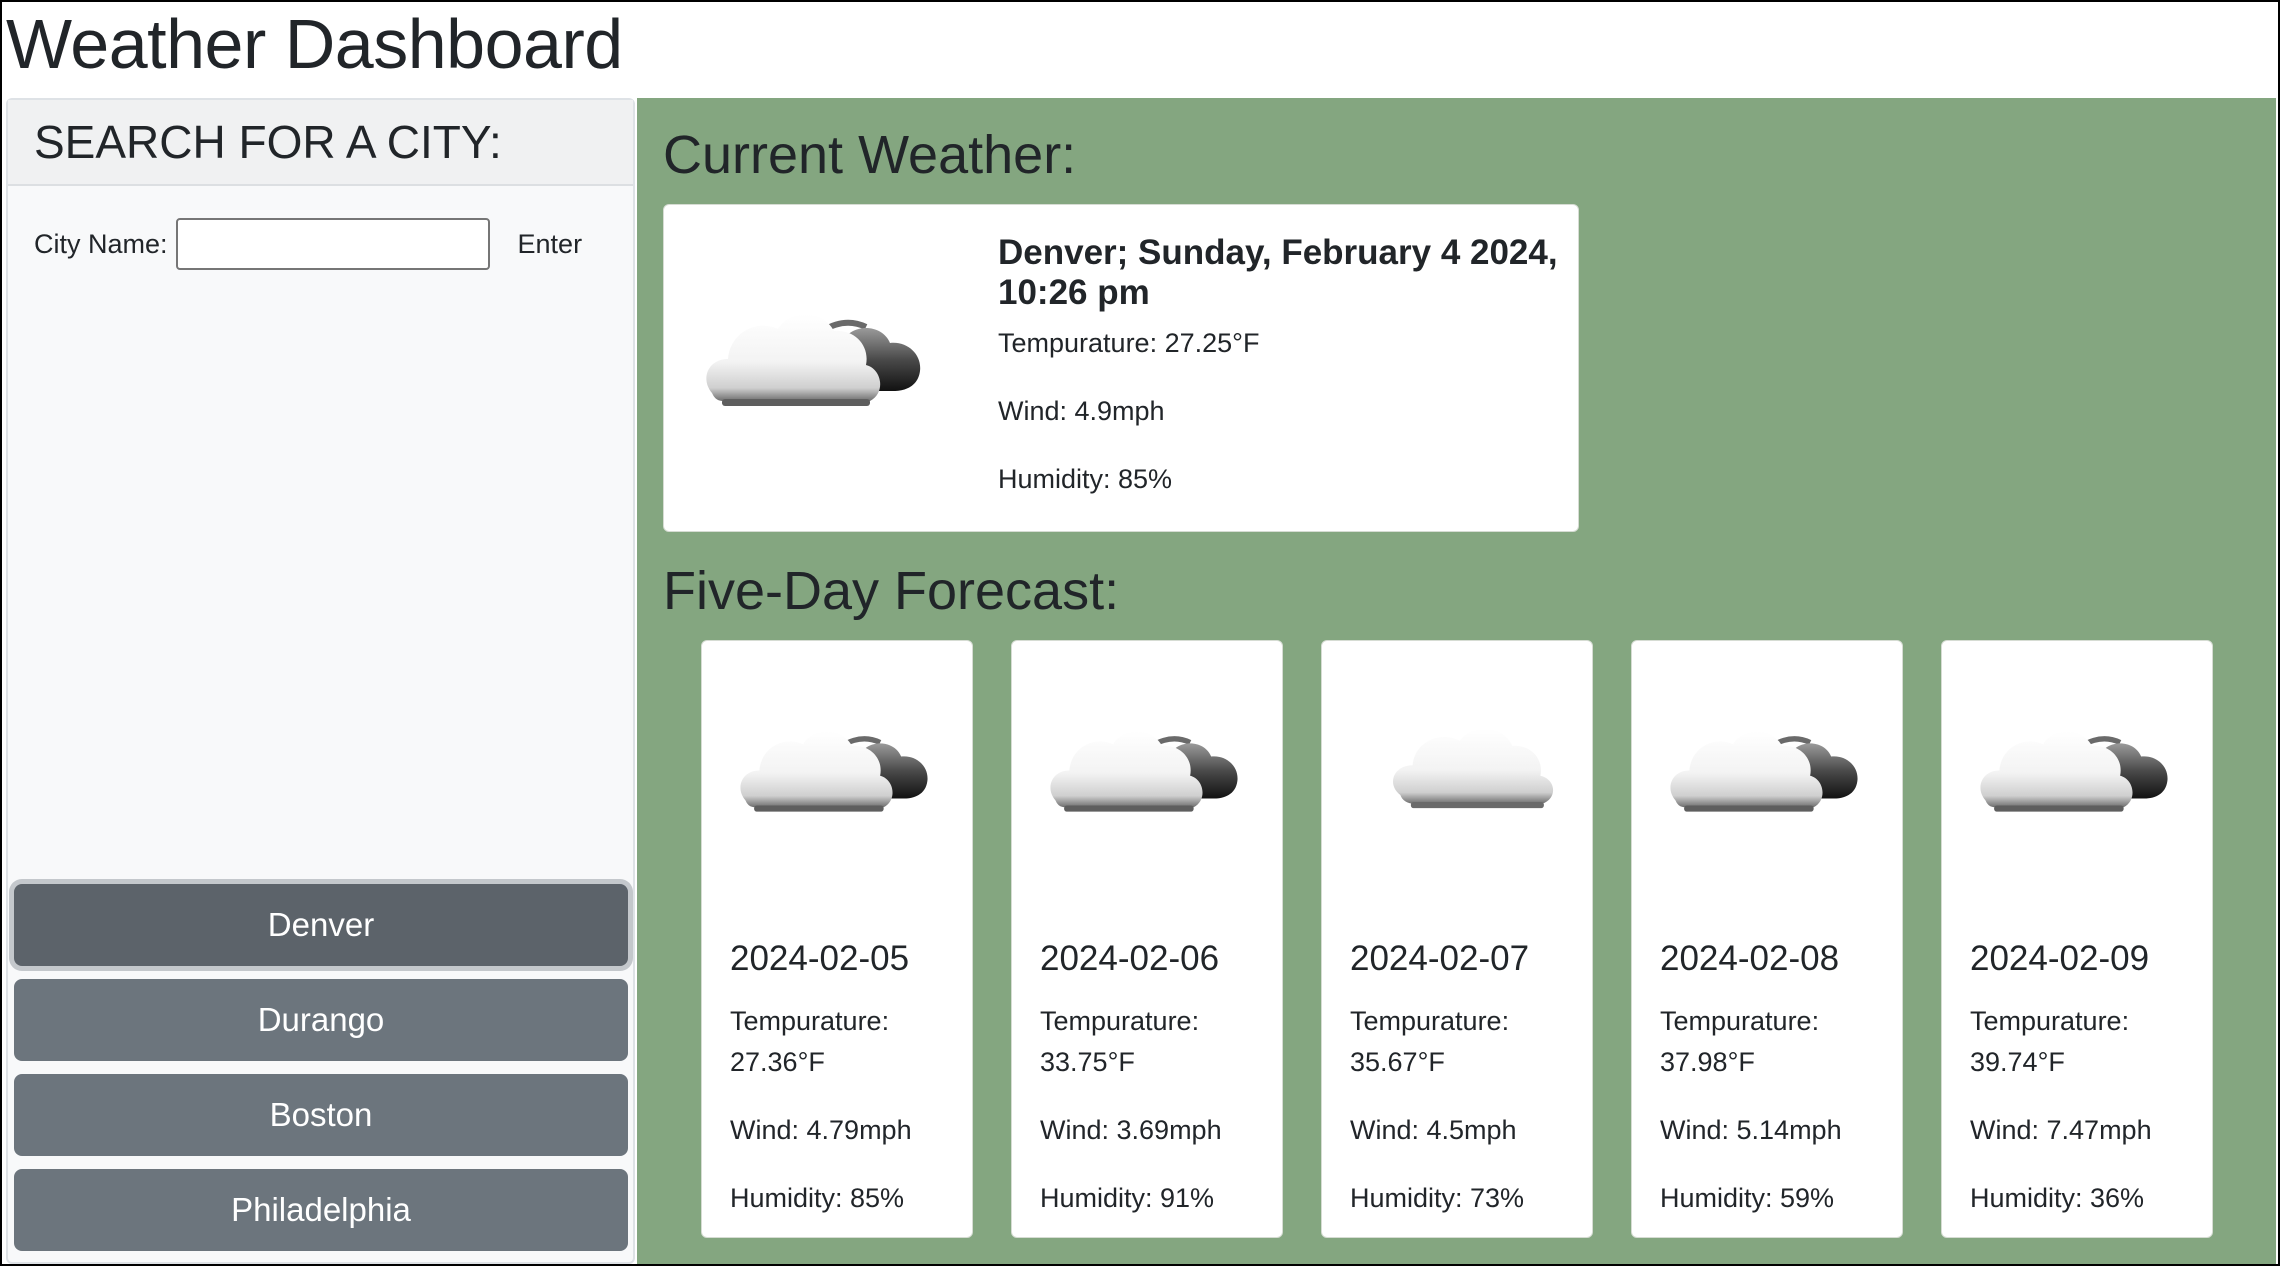  What do you see at coordinates (1433, 1130) in the screenshot?
I see `forecast-wind: Wind: 4.5mph` at bounding box center [1433, 1130].